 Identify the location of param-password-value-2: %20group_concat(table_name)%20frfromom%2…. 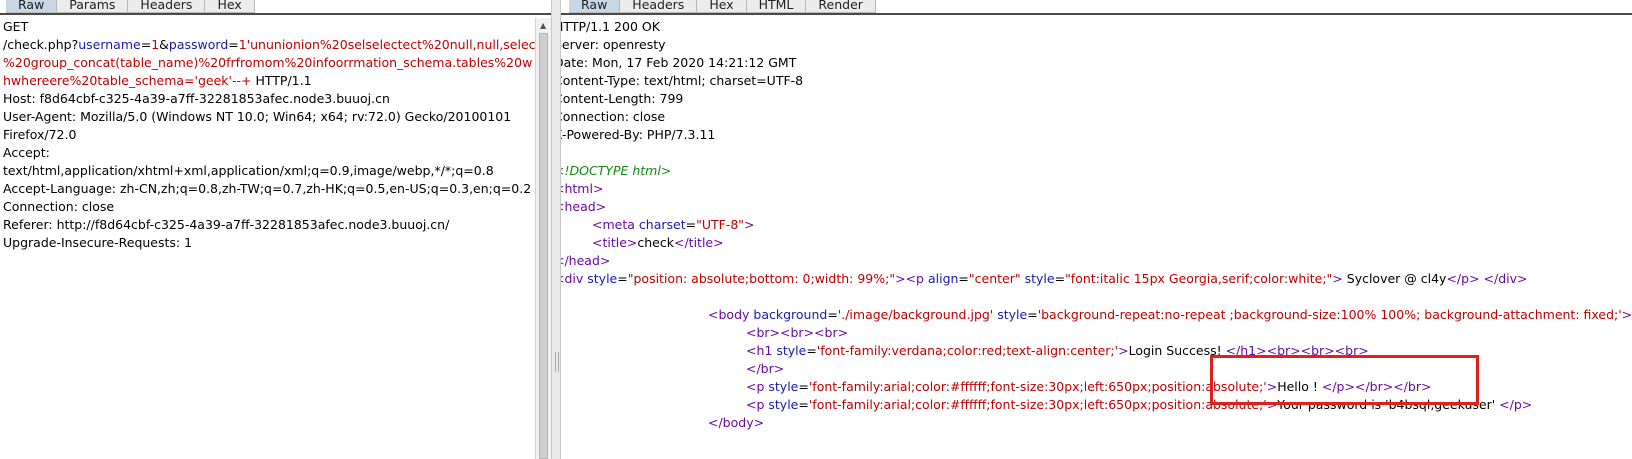
(268, 62).